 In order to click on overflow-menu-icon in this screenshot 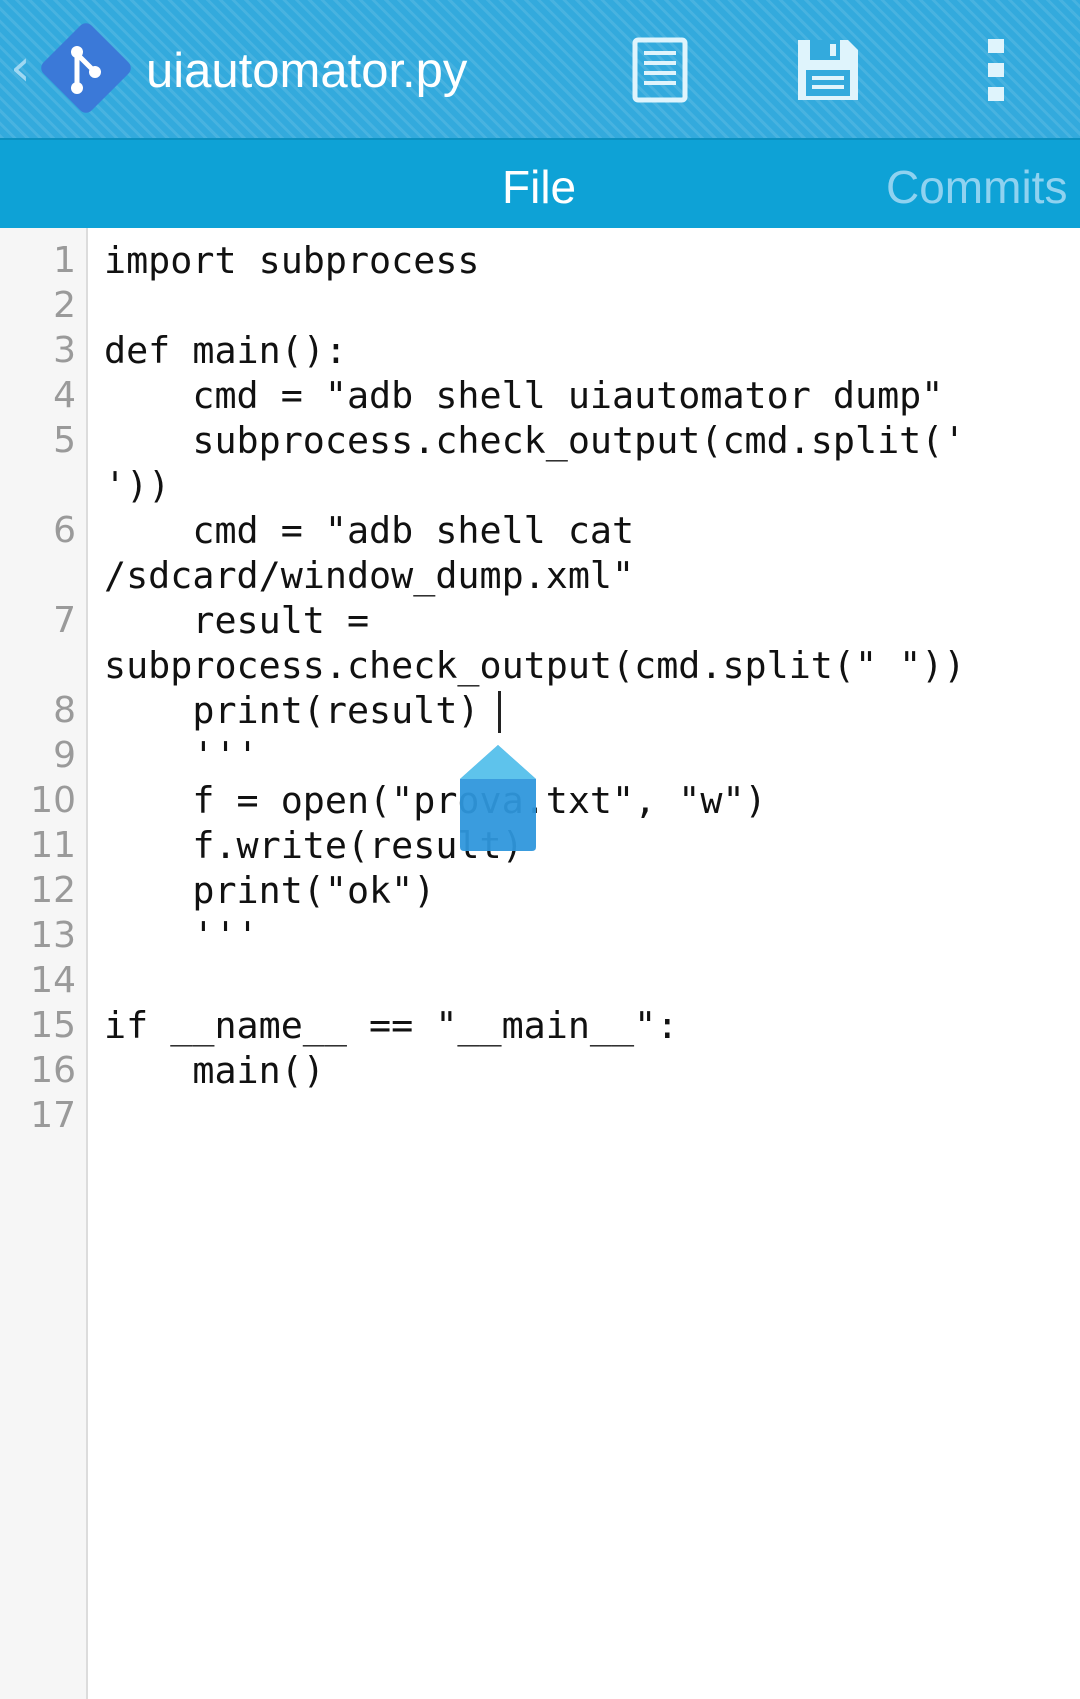, I will do `click(996, 70)`.